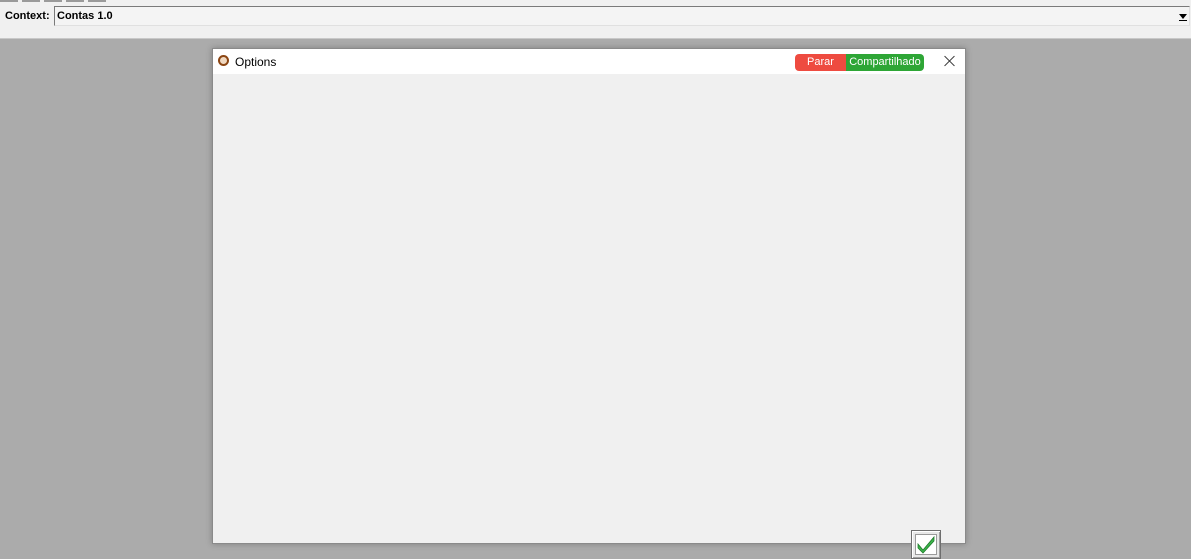 Image resolution: width=1191 pixels, height=559 pixels. I want to click on context-label: Context:, so click(27, 16).